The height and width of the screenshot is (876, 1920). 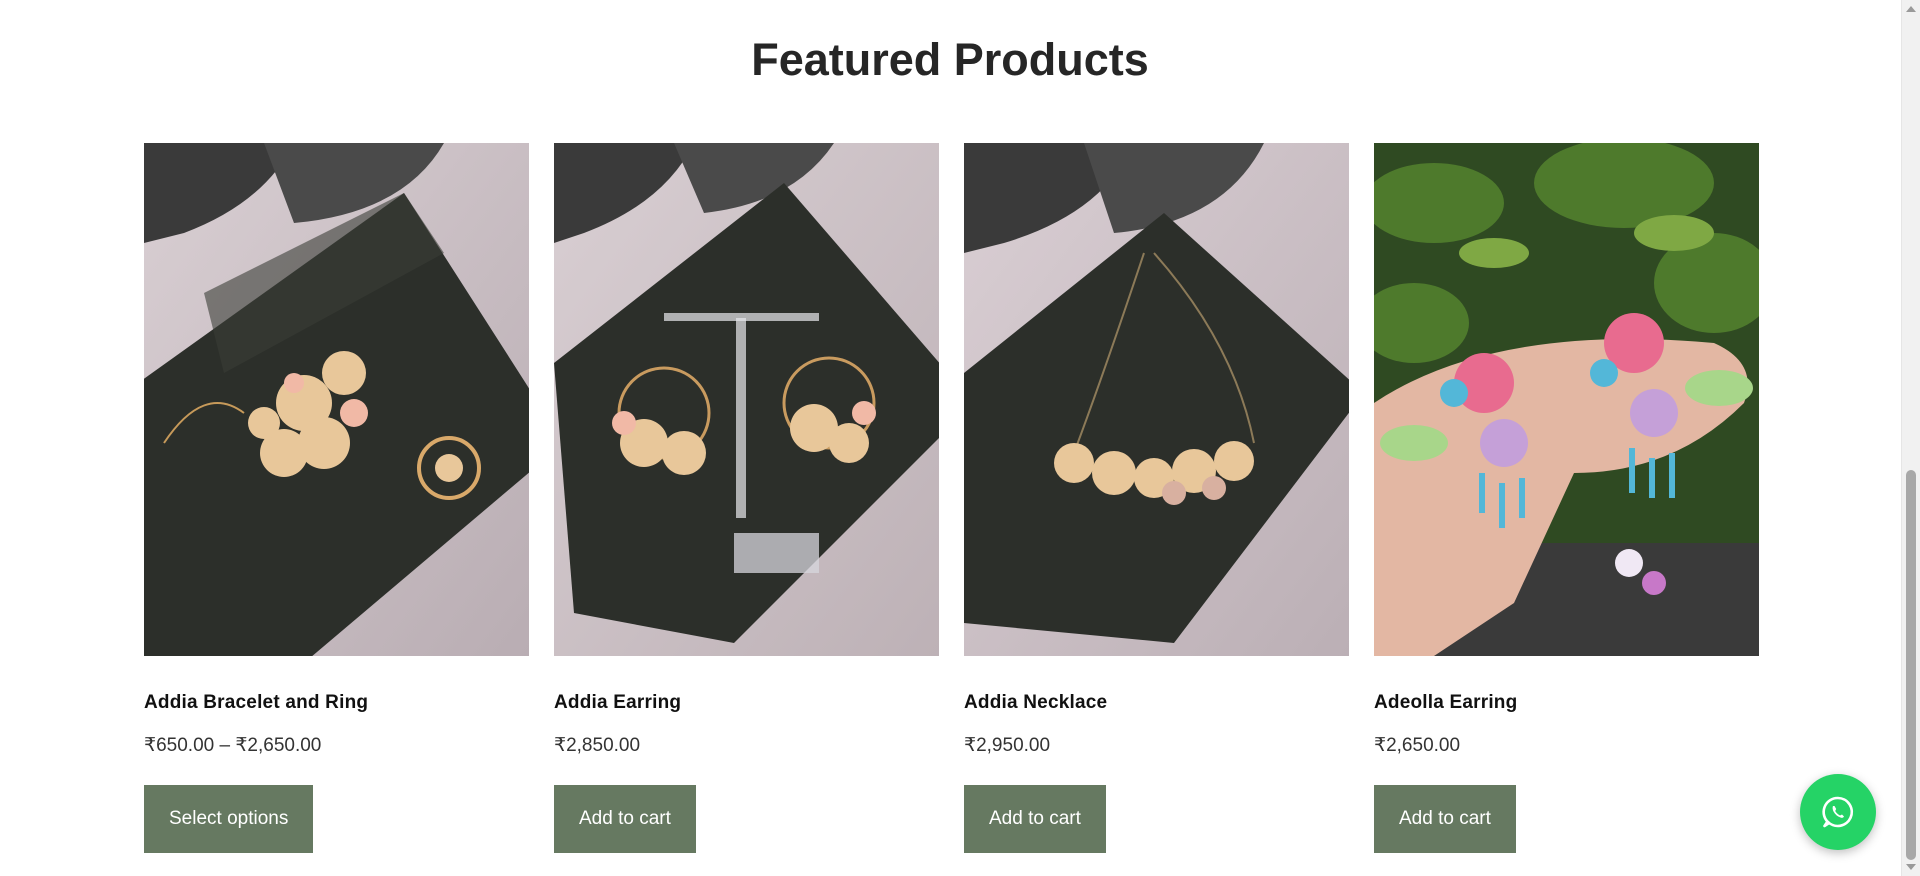 I want to click on whatsapp-chat-button, so click(x=1838, y=812).